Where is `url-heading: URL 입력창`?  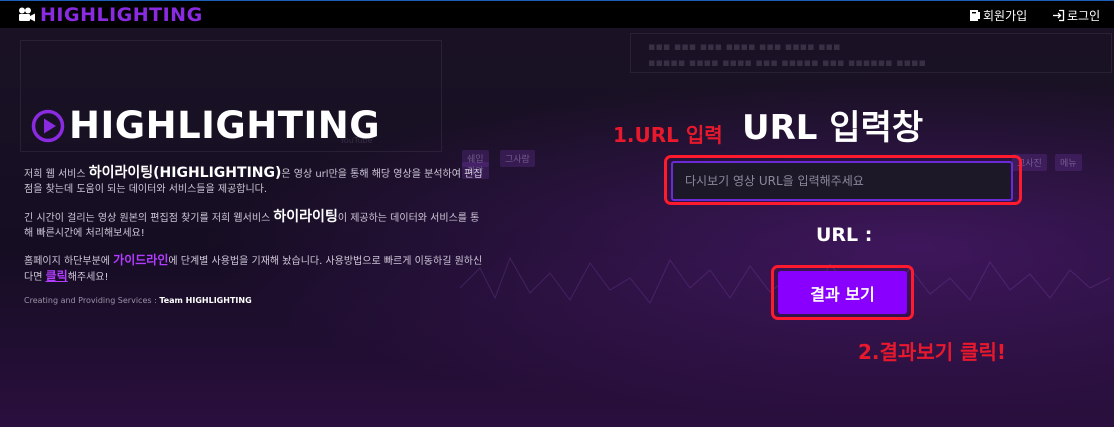 url-heading: URL 입력창 is located at coordinates (833, 128).